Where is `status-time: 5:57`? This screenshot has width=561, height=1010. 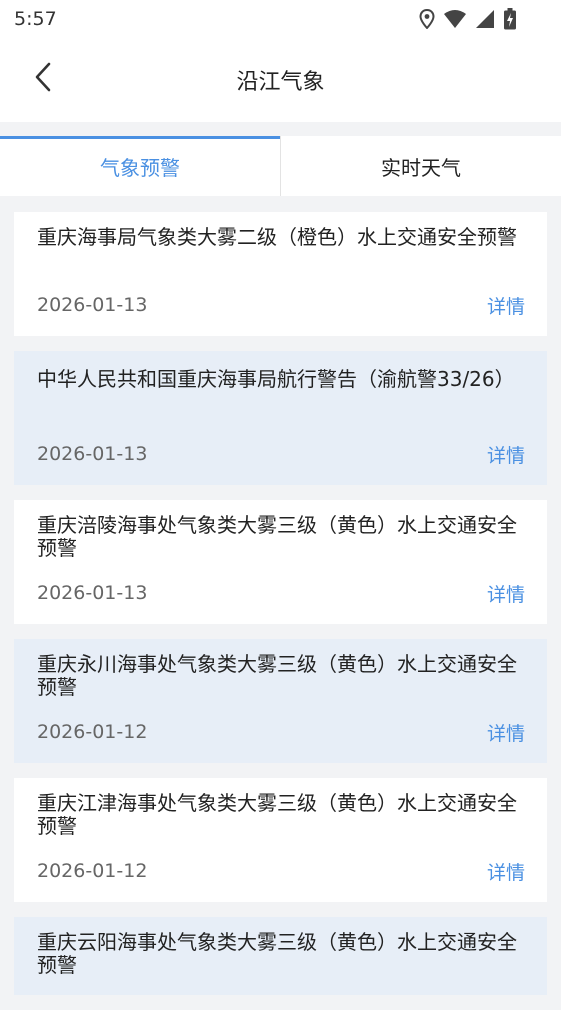 status-time: 5:57 is located at coordinates (35, 19).